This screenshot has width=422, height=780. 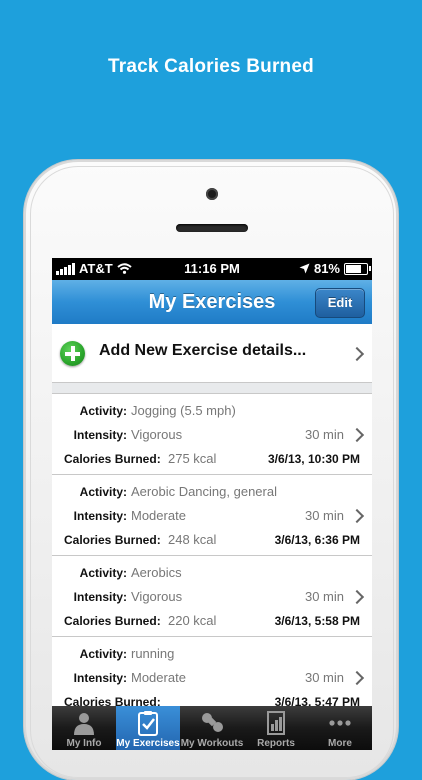 What do you see at coordinates (156, 572) in the screenshot?
I see `activity-value: Aerobics` at bounding box center [156, 572].